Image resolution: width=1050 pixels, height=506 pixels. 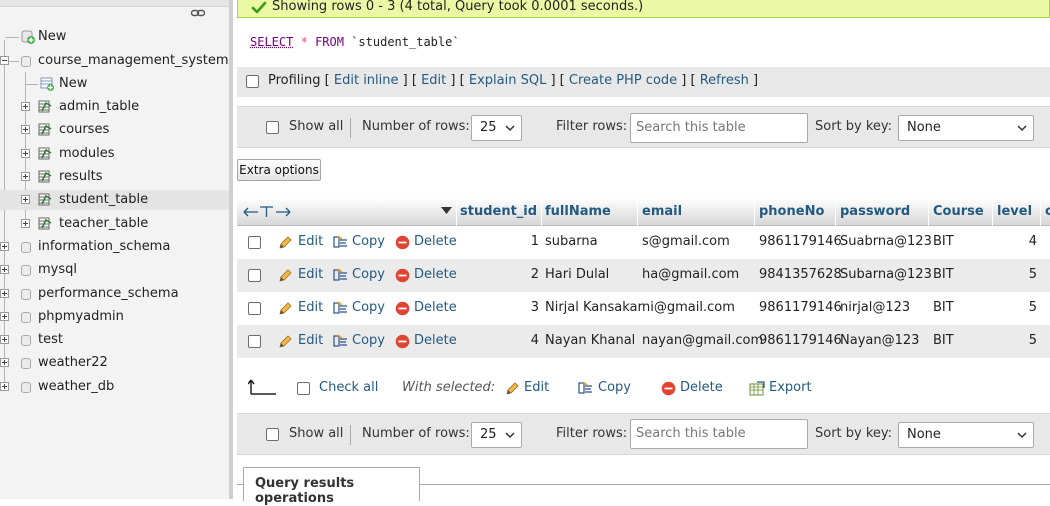 I want to click on nav-item-mysql: mysql, so click(x=114, y=270).